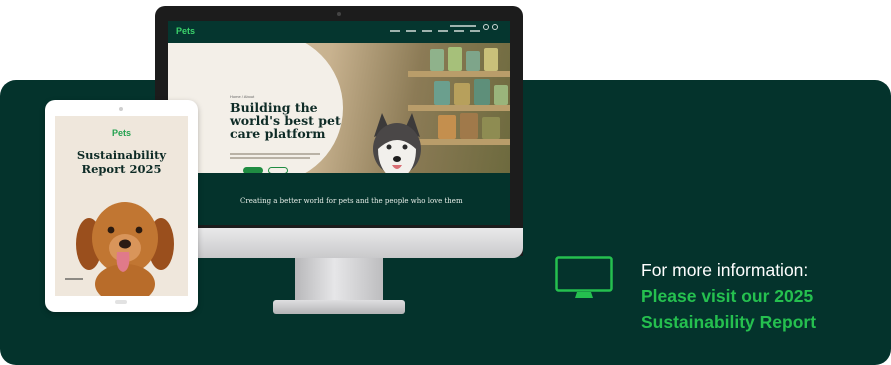  I want to click on report-title: Sustainability Report 2025, so click(121, 162).